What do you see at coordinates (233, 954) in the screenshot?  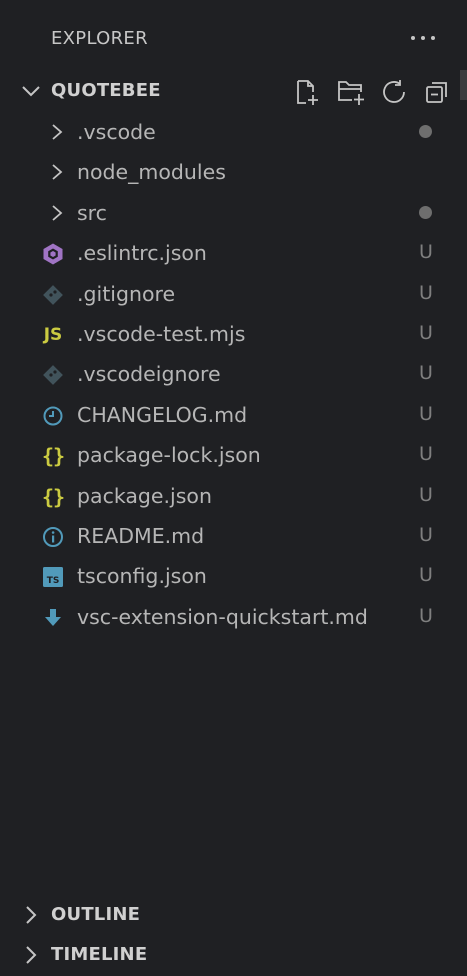 I see `timeline-section-header: TIMELINE` at bounding box center [233, 954].